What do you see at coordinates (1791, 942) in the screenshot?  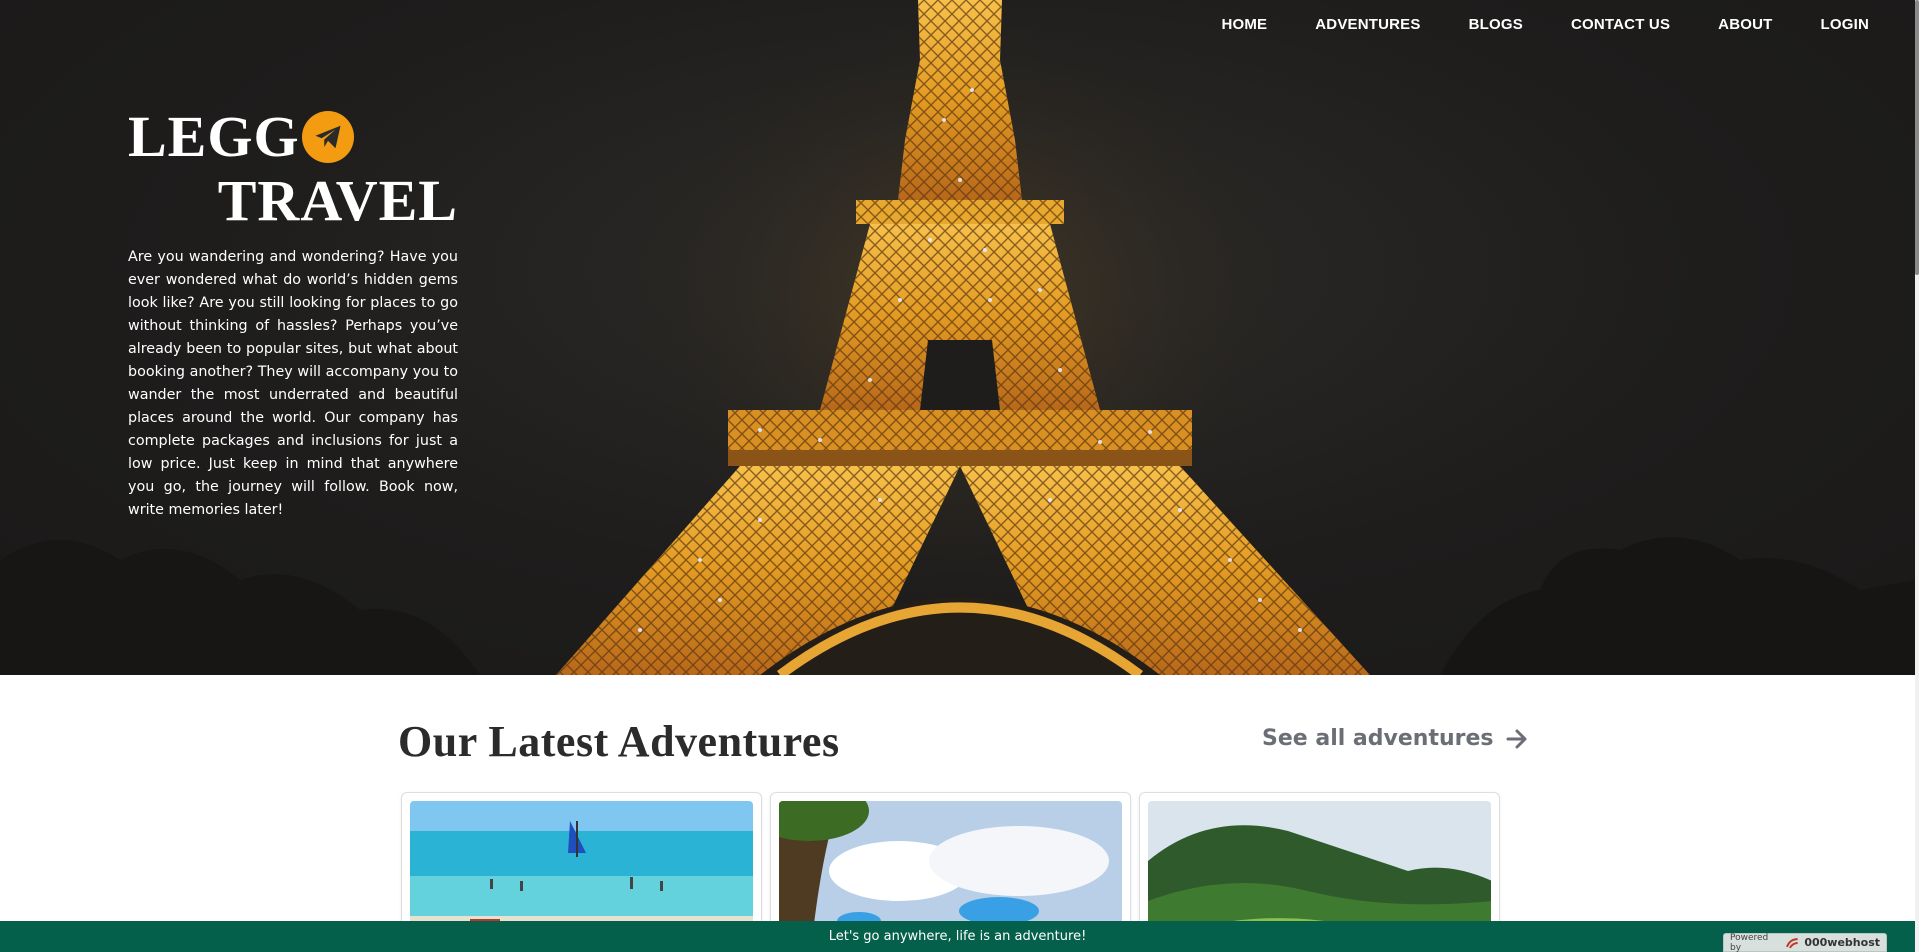 I see `webhost-logo-icon` at bounding box center [1791, 942].